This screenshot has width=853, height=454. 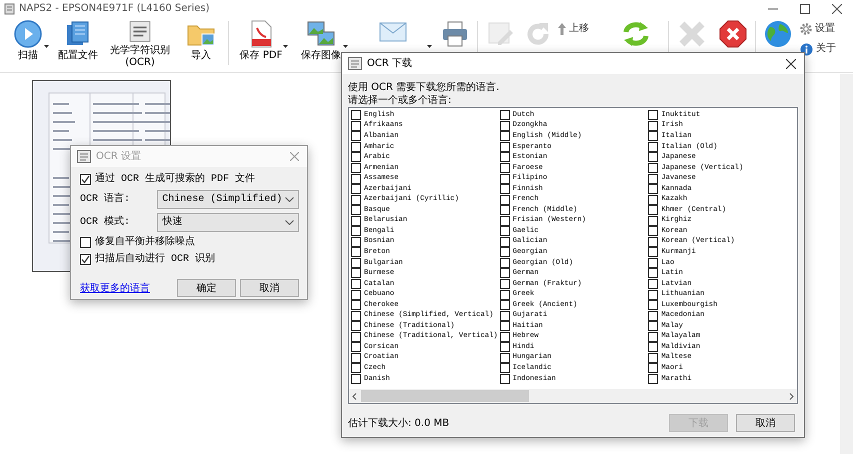 What do you see at coordinates (140, 43) in the screenshot?
I see `ocr-button: 光学字符识别 (OCR)` at bounding box center [140, 43].